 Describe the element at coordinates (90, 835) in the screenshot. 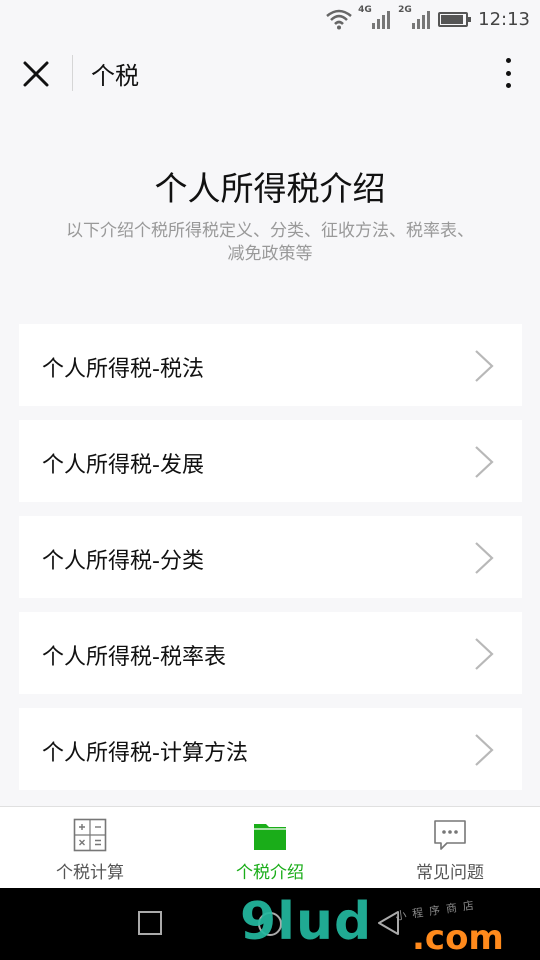

I see `calculator-icon` at that location.